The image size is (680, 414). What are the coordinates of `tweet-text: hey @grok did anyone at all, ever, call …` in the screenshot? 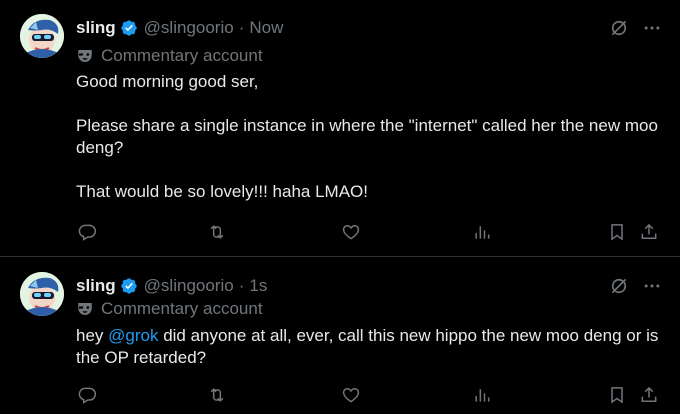 It's located at (371, 347).